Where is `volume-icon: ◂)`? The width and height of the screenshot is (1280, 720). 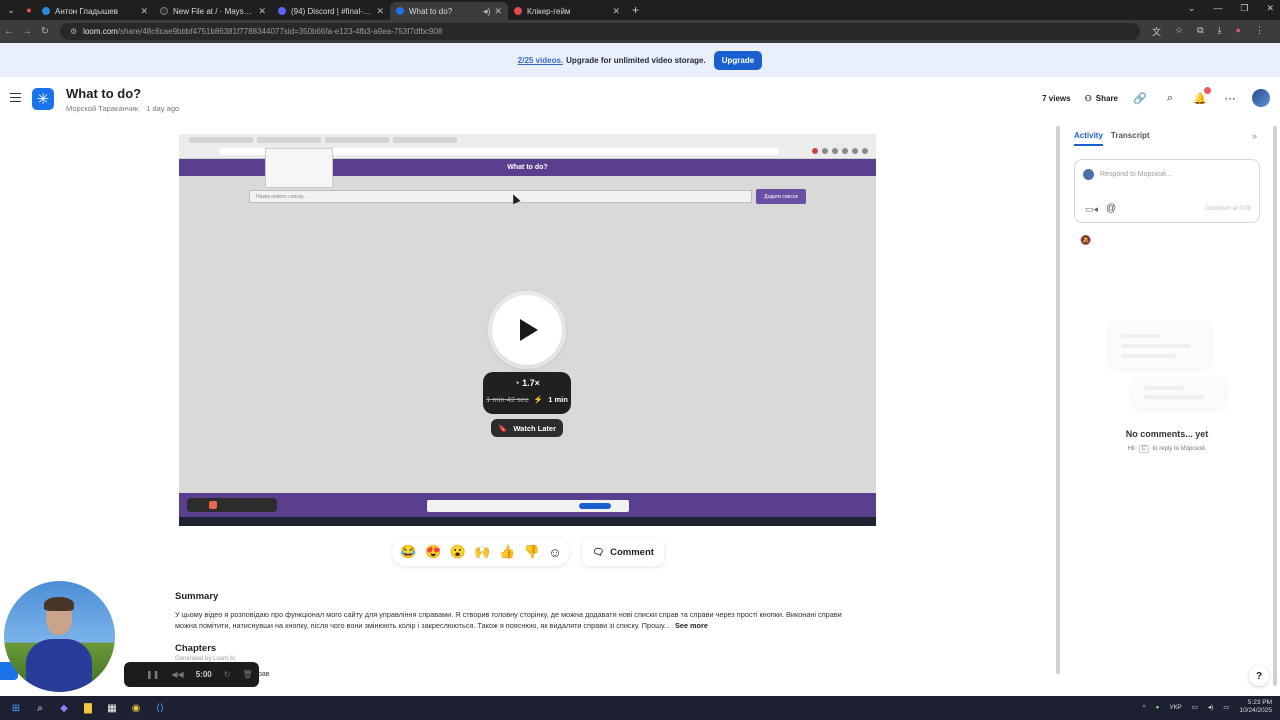 volume-icon: ◂) is located at coordinates (1210, 707).